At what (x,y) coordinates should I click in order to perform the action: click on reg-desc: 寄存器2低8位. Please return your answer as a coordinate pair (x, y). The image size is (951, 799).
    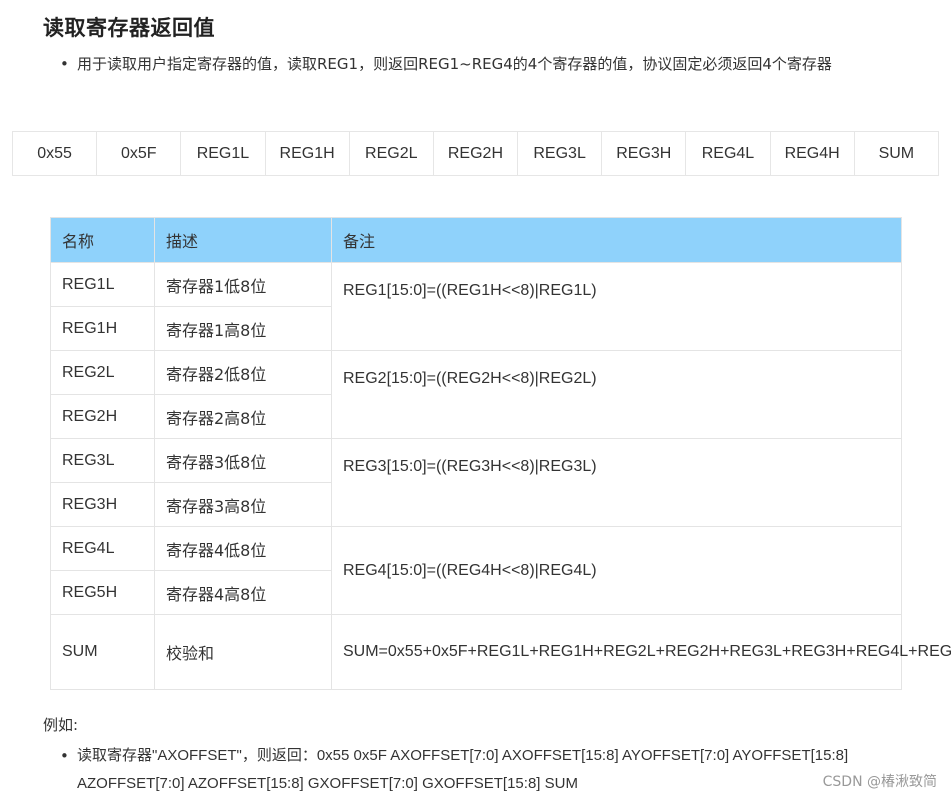
    Looking at the image, I should click on (243, 372).